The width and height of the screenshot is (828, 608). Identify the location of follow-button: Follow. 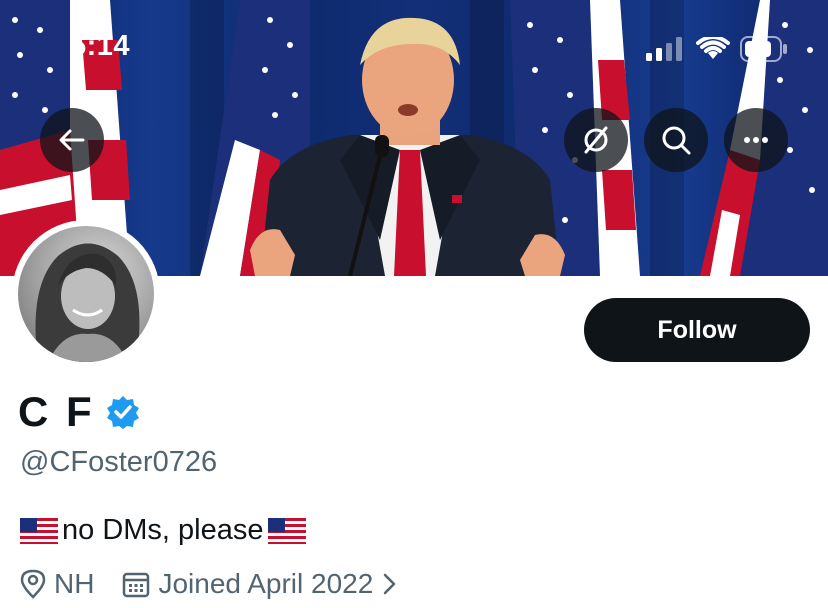
(697, 330).